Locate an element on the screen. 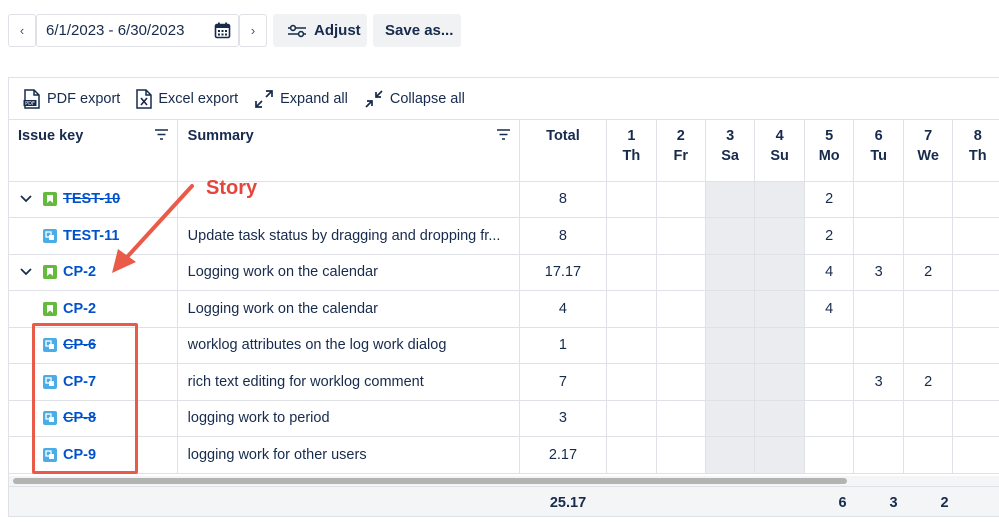 The width and height of the screenshot is (999, 526). table-row: CP-2 Logging work on the calendar 17.17 4 3 2 is located at coordinates (504, 272).